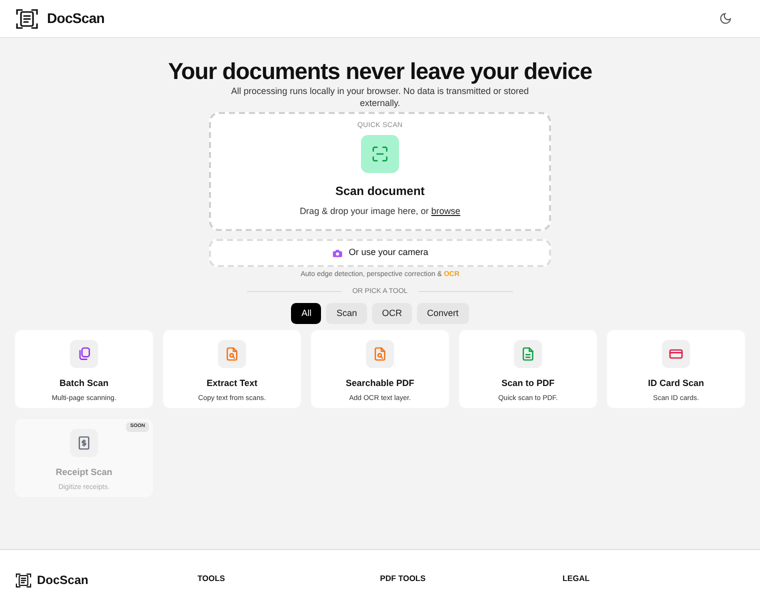  Describe the element at coordinates (392, 313) in the screenshot. I see `filter-tab: OCR` at that location.